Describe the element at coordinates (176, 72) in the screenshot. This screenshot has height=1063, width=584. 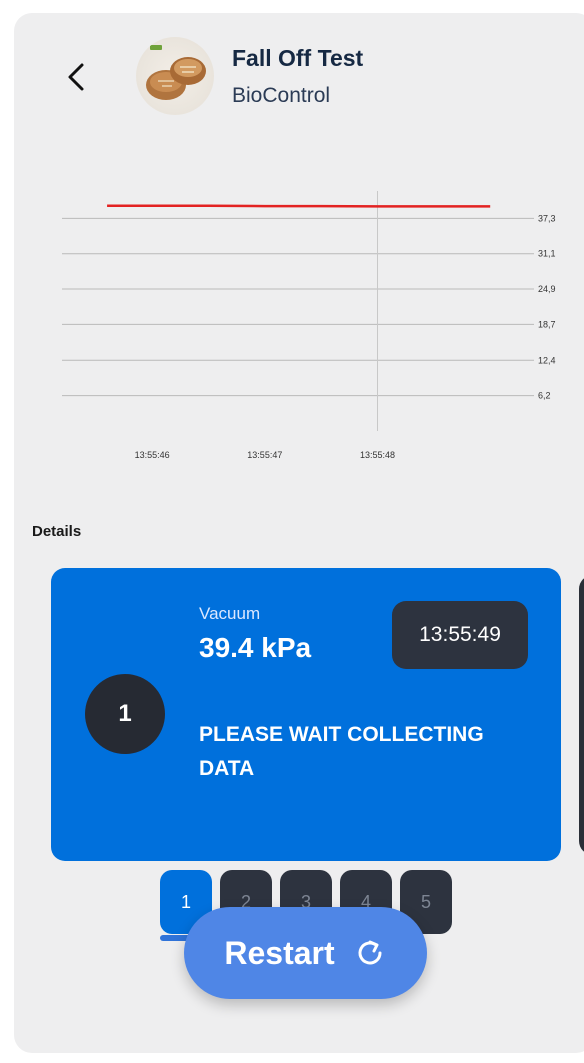
I see `bread-icon` at that location.